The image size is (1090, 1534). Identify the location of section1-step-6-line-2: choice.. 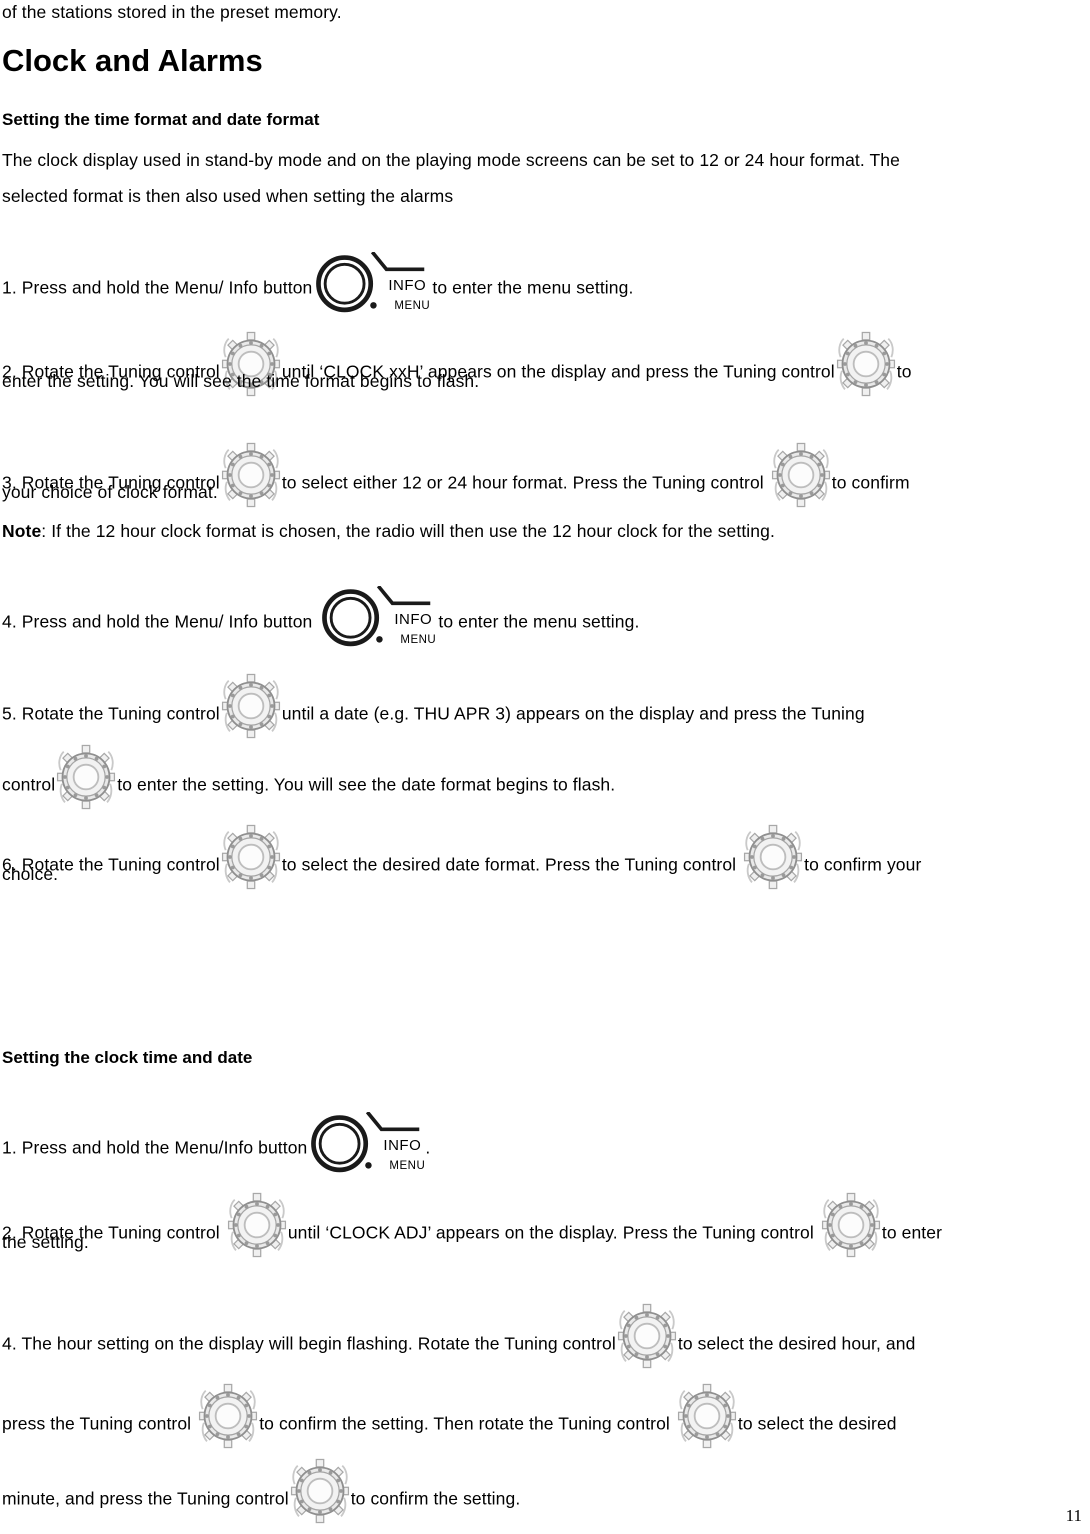
(30, 874).